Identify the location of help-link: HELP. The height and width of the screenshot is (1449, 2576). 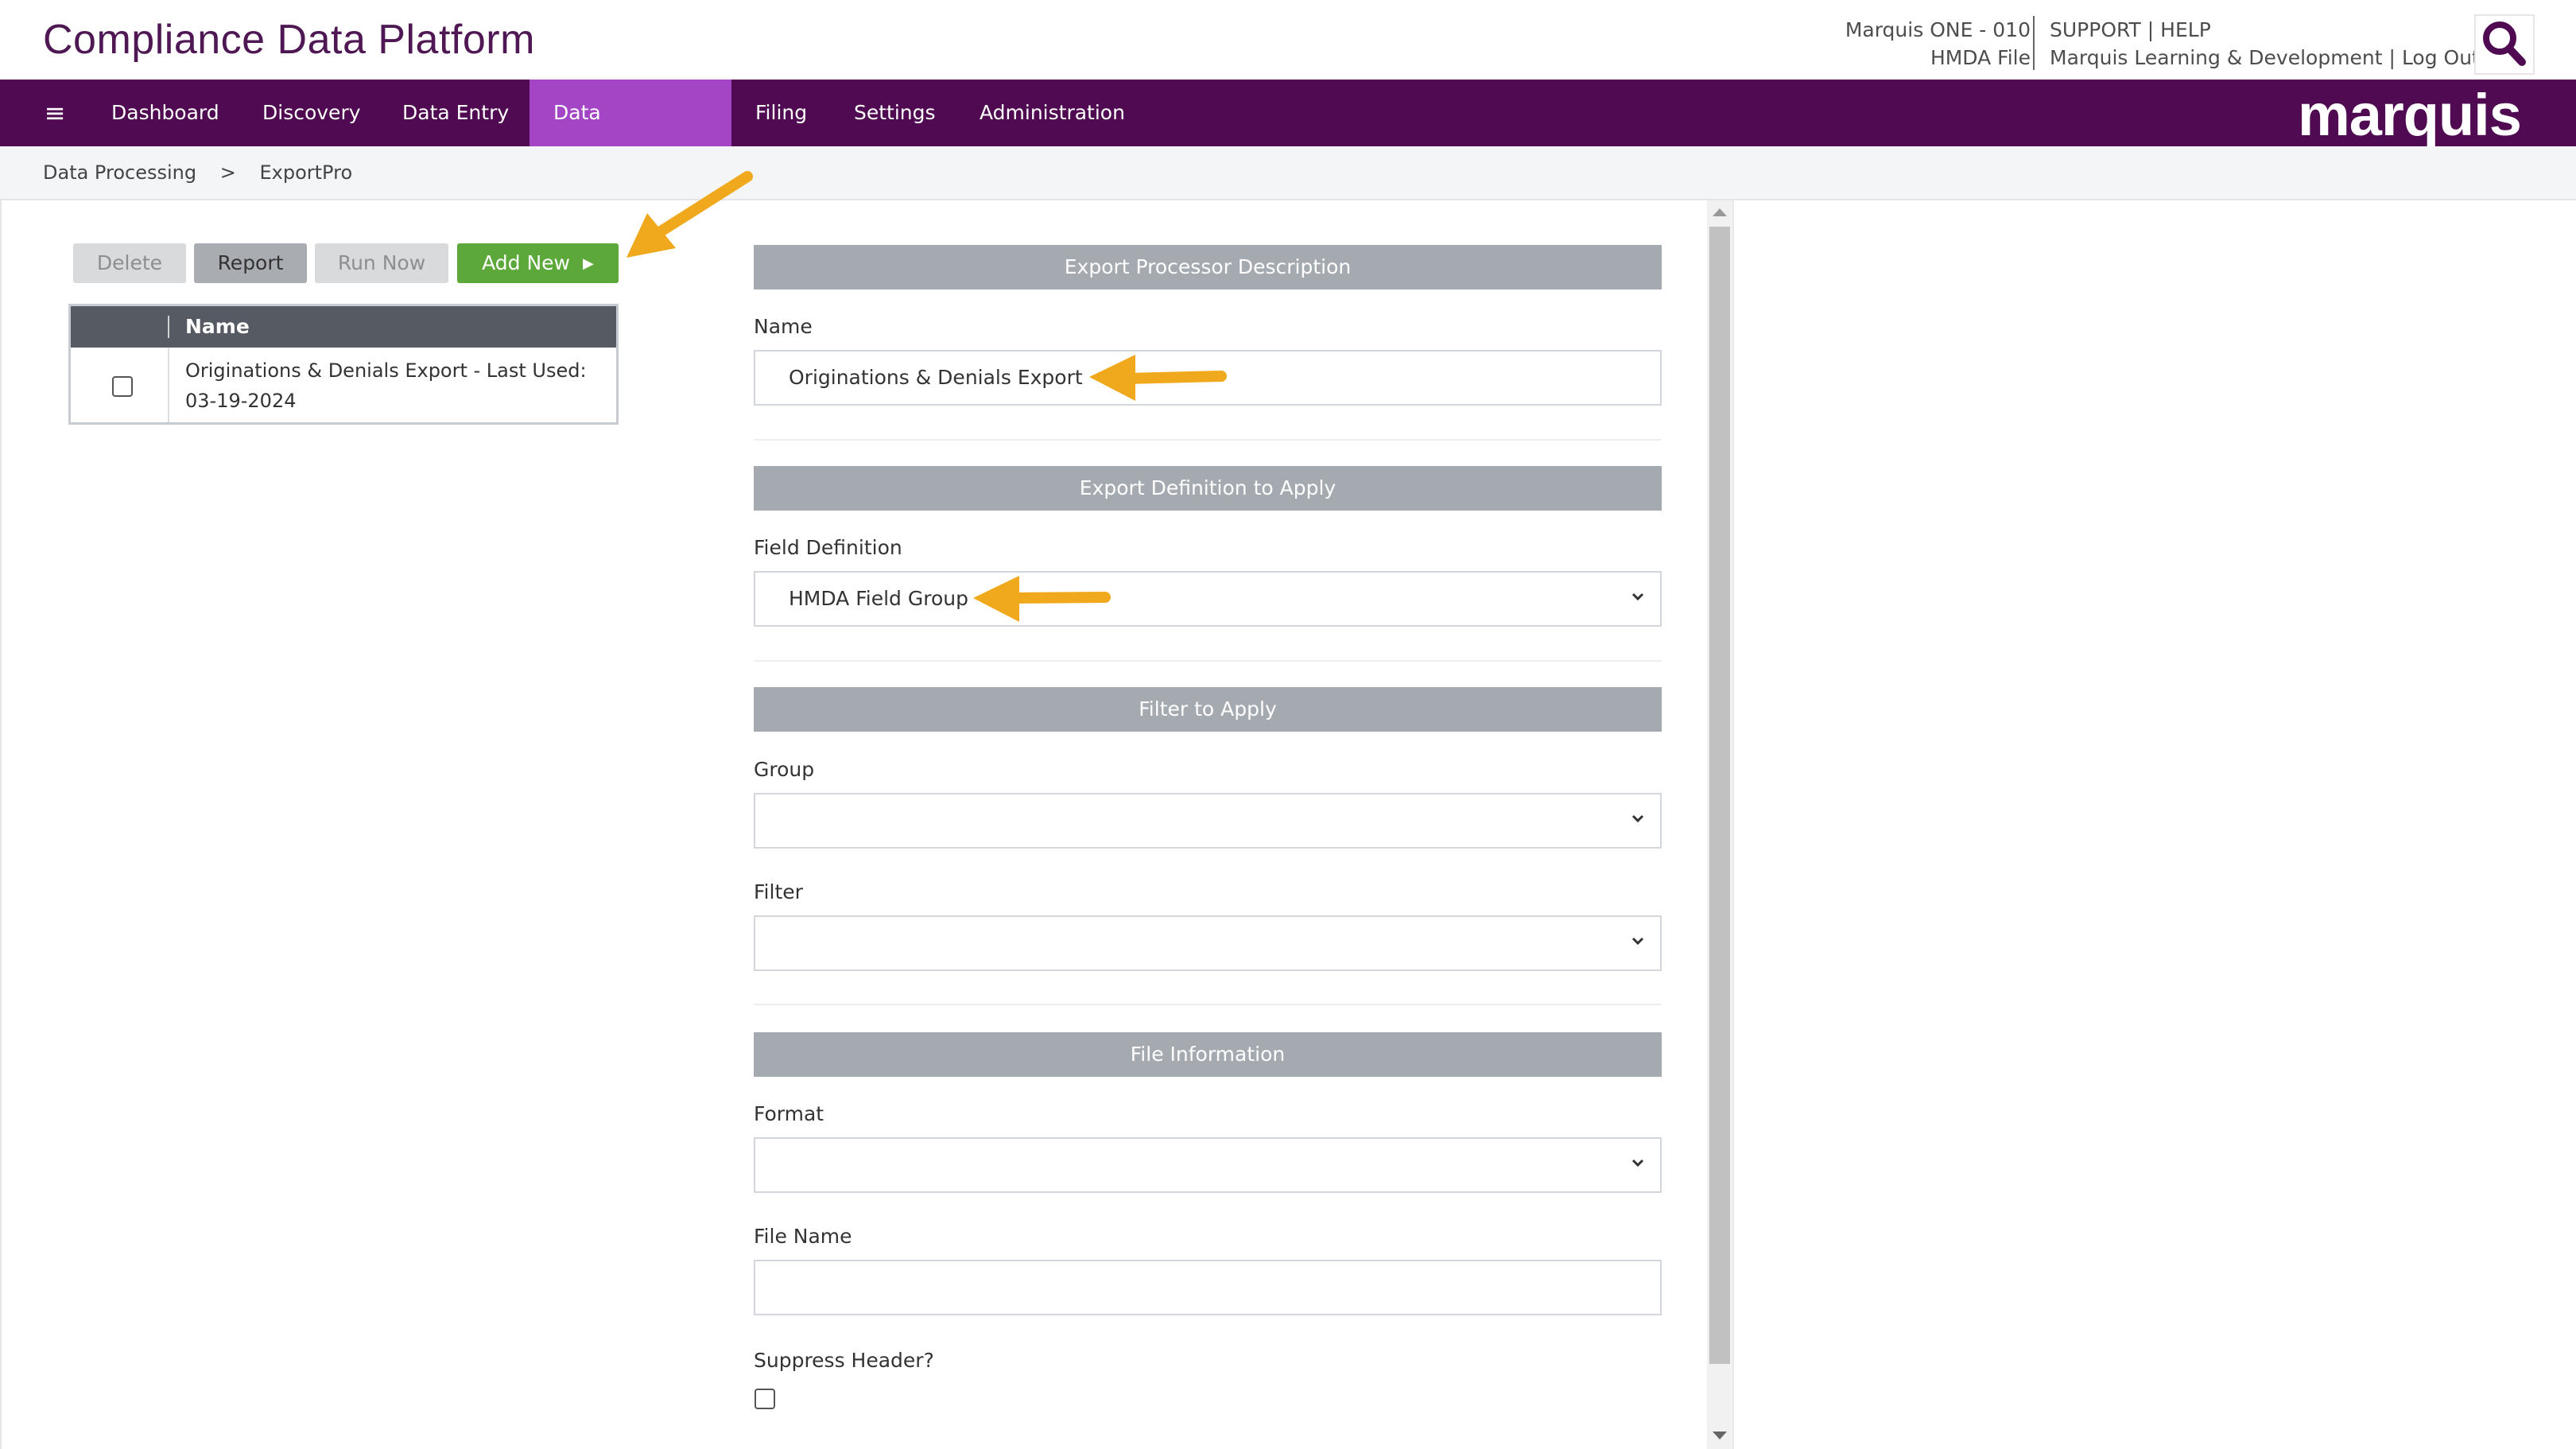
(2185, 29).